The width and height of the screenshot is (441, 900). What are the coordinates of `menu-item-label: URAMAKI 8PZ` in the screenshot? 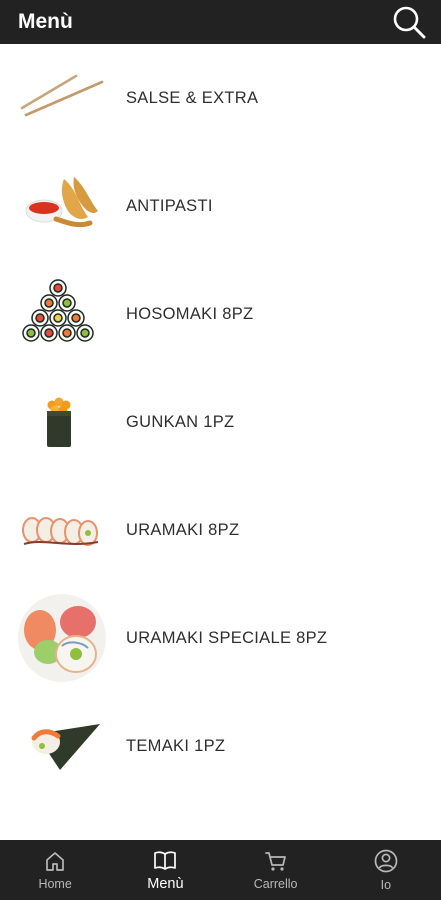 It's located at (183, 529).